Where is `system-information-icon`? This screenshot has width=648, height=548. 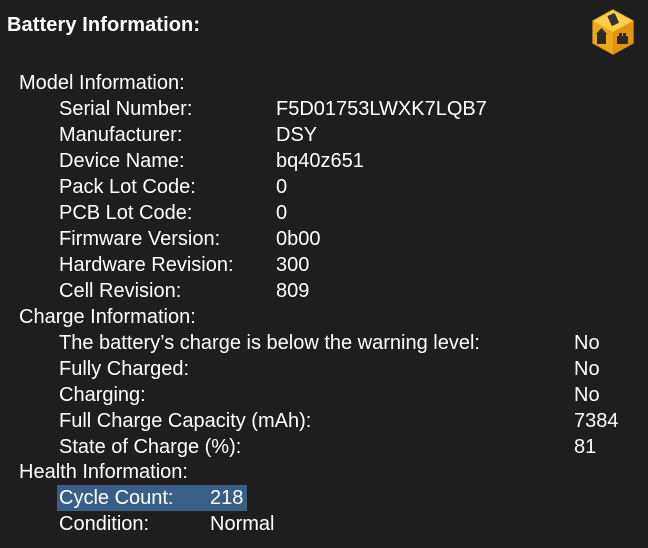 system-information-icon is located at coordinates (613, 32).